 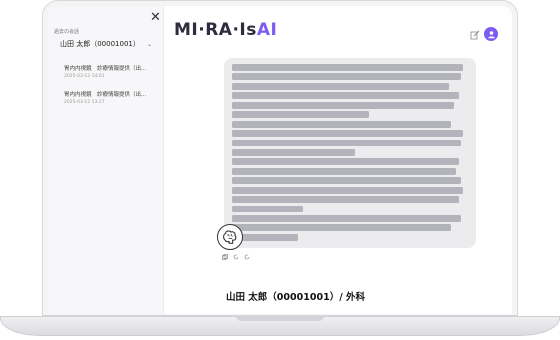 What do you see at coordinates (100, 44) in the screenshot?
I see `patient-selector-label: 山田 太郎（00001001）` at bounding box center [100, 44].